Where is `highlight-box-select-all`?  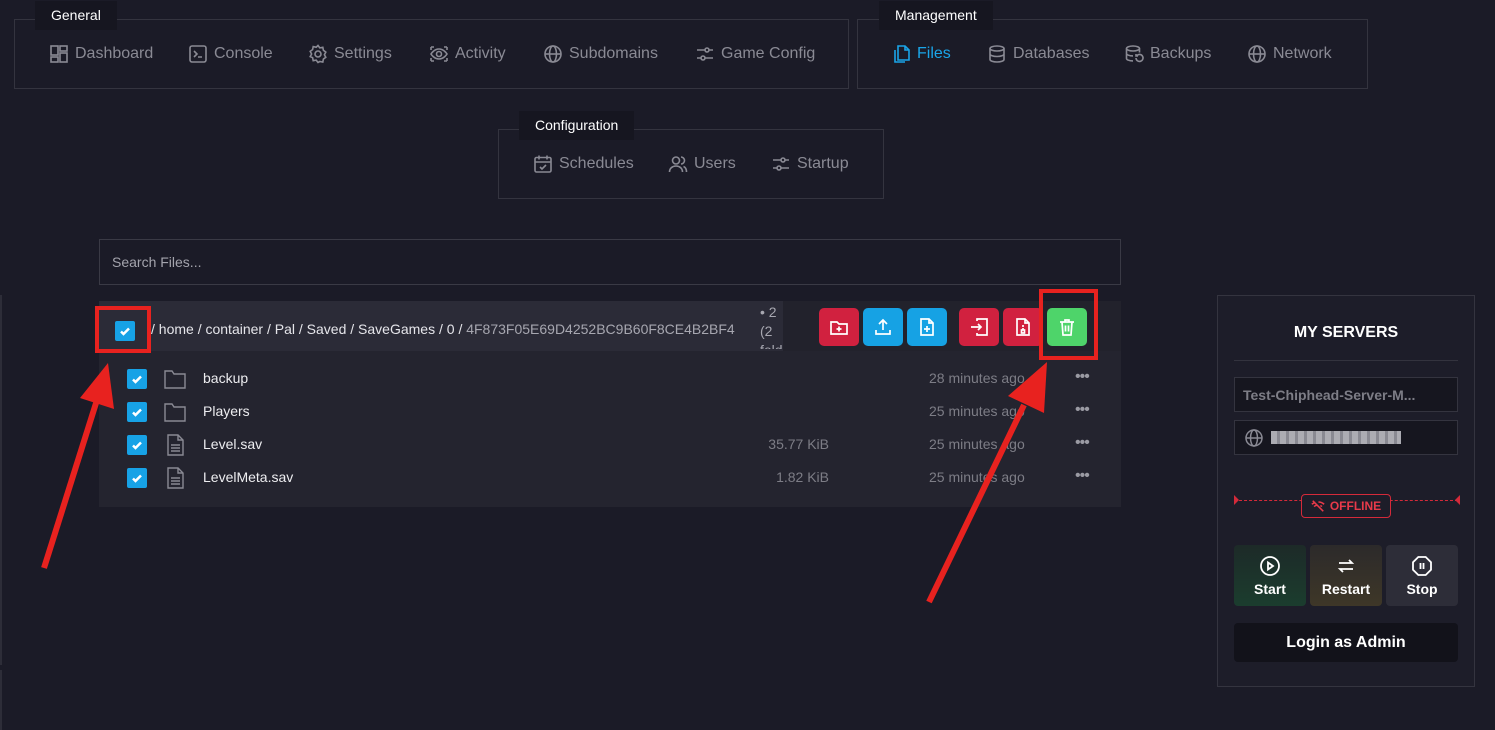
highlight-box-select-all is located at coordinates (123, 329).